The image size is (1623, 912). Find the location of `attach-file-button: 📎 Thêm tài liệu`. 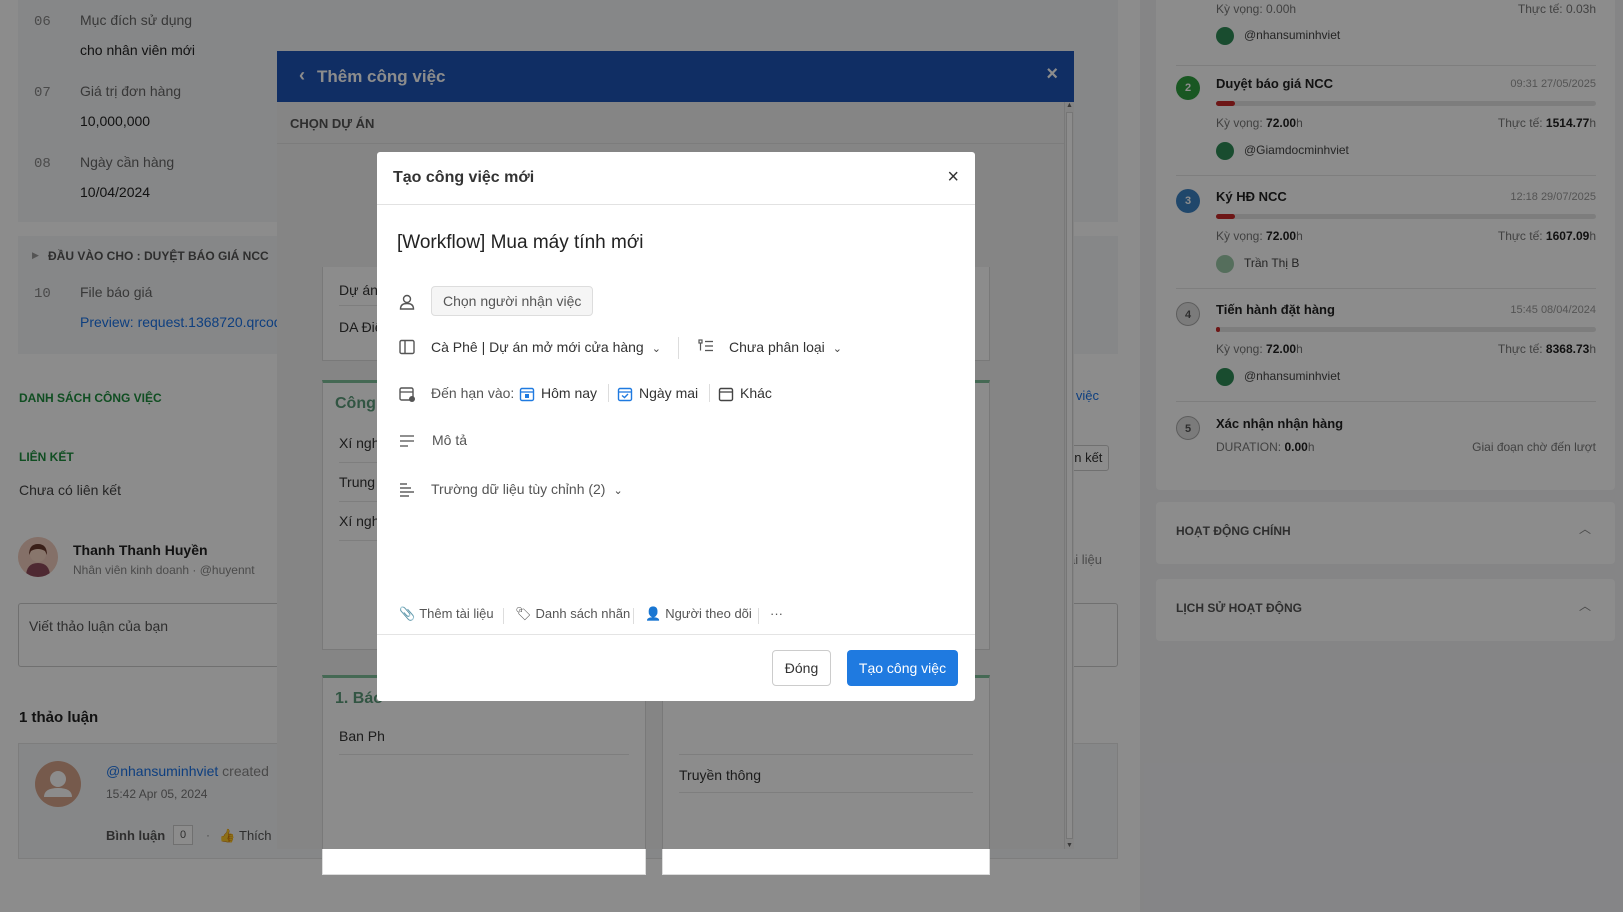

attach-file-button: 📎 Thêm tài liệu is located at coordinates (446, 614).